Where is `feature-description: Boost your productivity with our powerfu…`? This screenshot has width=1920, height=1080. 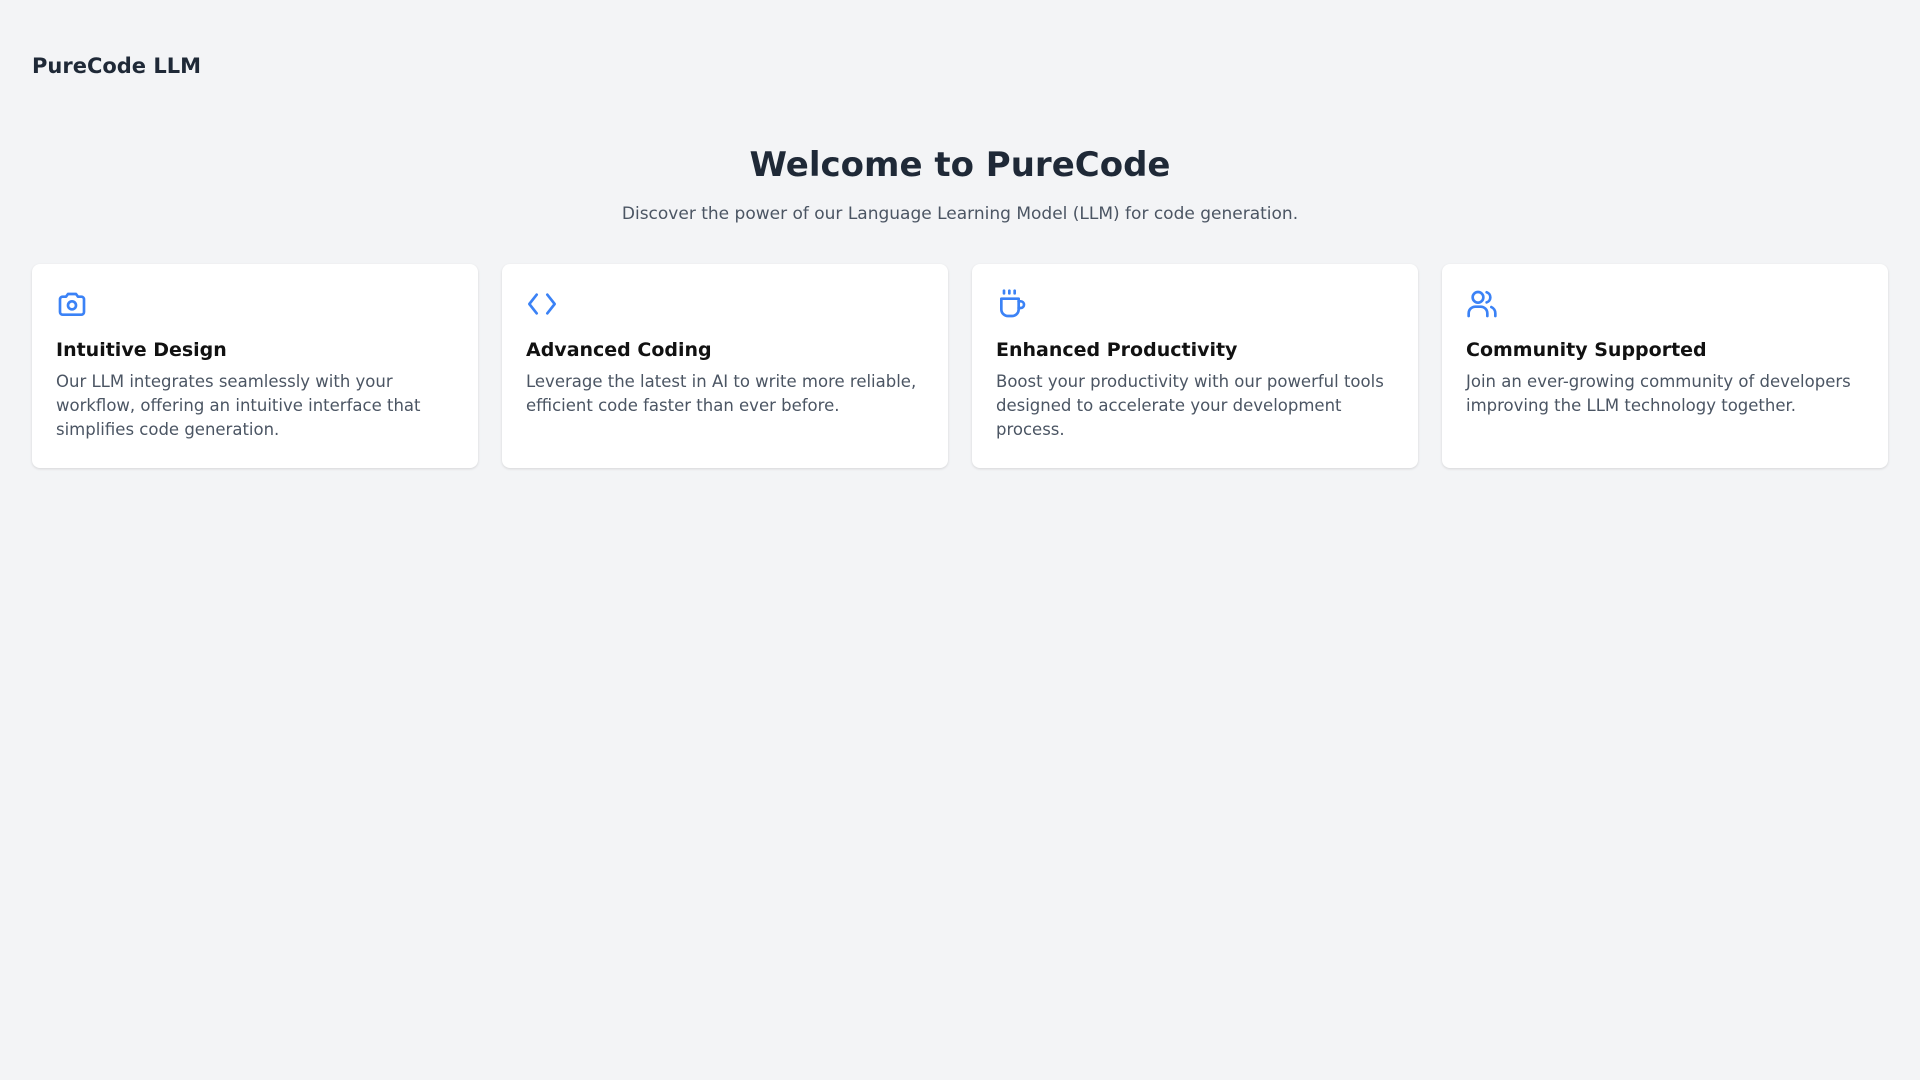 feature-description: Boost your productivity with our powerfu… is located at coordinates (1190, 405).